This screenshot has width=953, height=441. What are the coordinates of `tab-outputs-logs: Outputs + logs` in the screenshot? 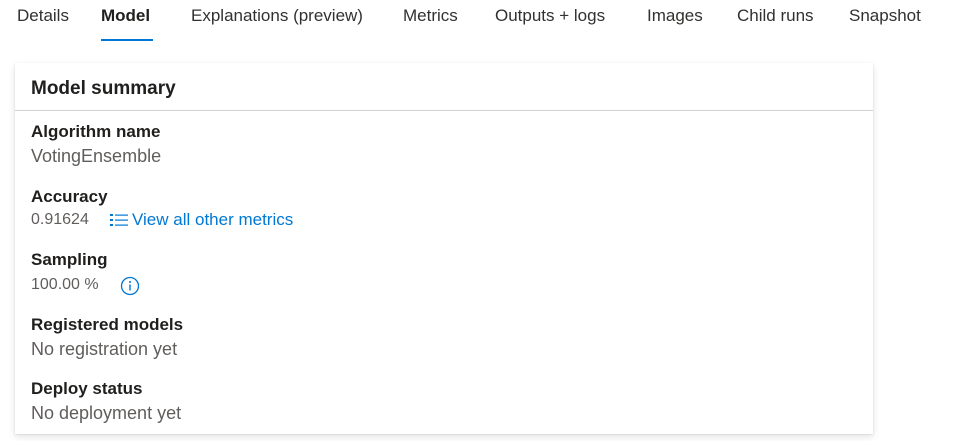 It's located at (550, 16).